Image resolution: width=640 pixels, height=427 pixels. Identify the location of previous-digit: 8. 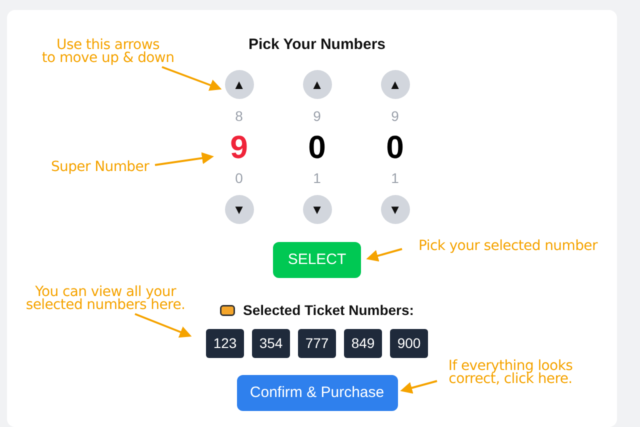
(239, 116).